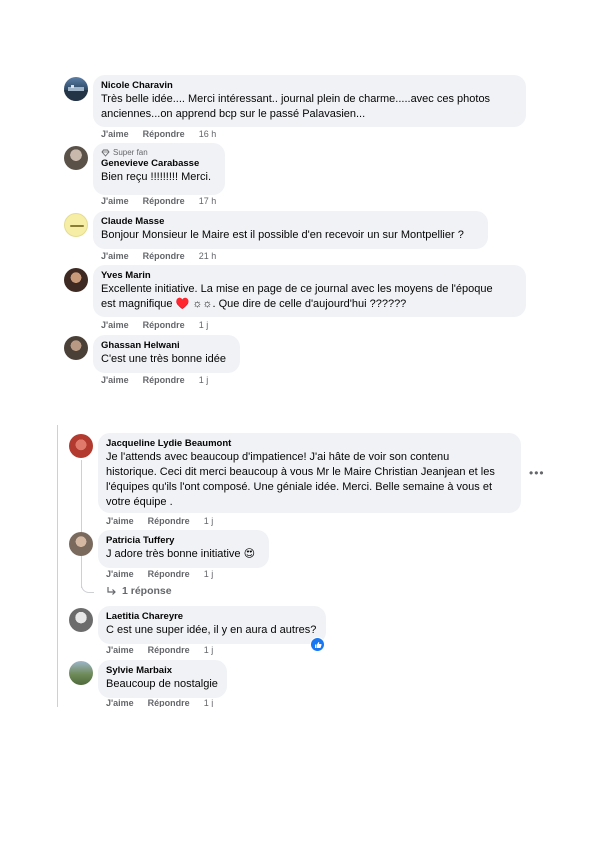 The width and height of the screenshot is (595, 842). What do you see at coordinates (309, 444) in the screenshot?
I see `comment-author: Jacqueline Lydie Beaumont` at bounding box center [309, 444].